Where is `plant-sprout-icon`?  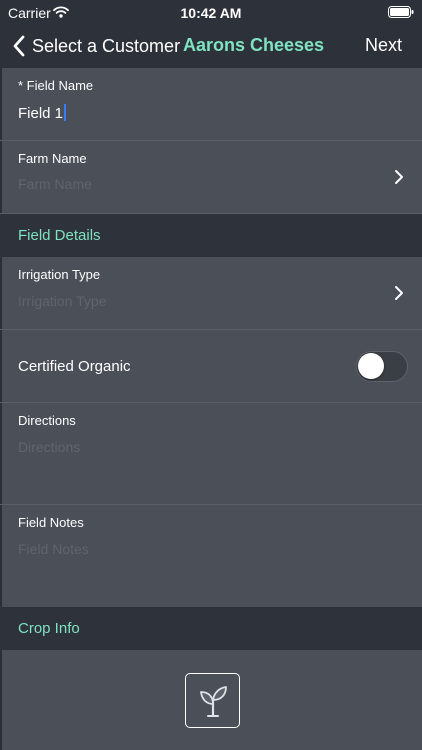
plant-sprout-icon is located at coordinates (213, 702).